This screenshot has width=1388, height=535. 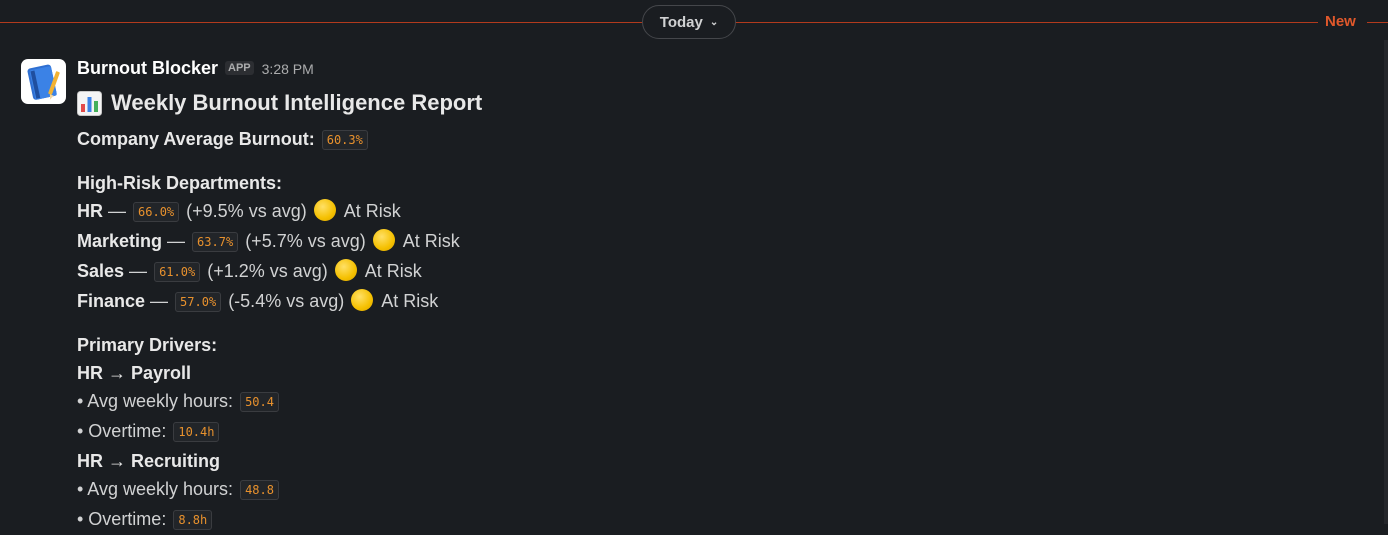 I want to click on company-average-label: Company Average Burnout:, so click(x=196, y=139).